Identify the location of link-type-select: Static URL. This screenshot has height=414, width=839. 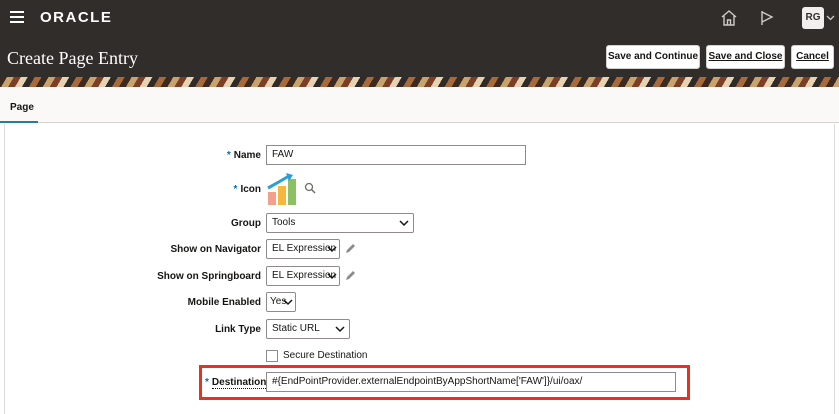
(308, 329).